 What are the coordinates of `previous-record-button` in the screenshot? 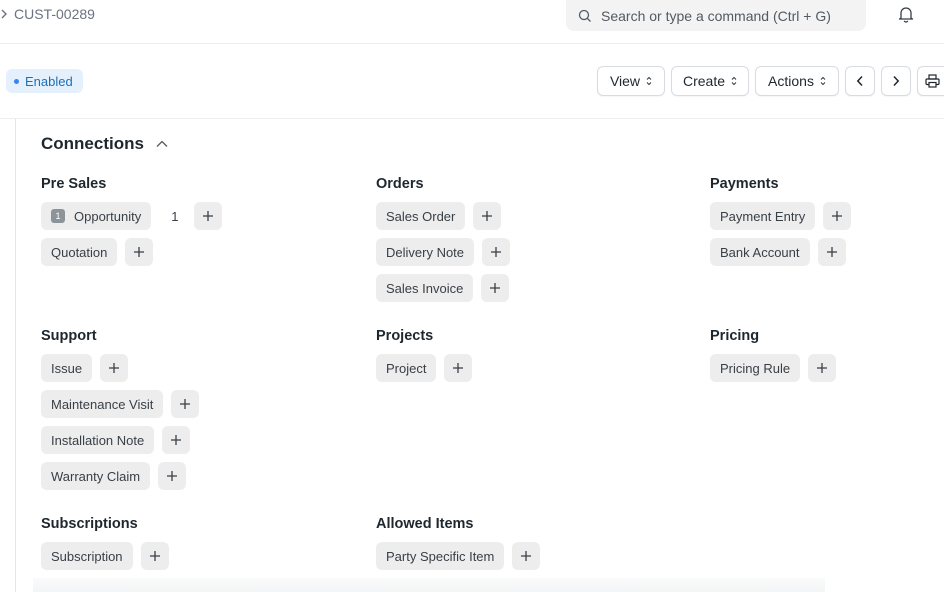 It's located at (860, 81).